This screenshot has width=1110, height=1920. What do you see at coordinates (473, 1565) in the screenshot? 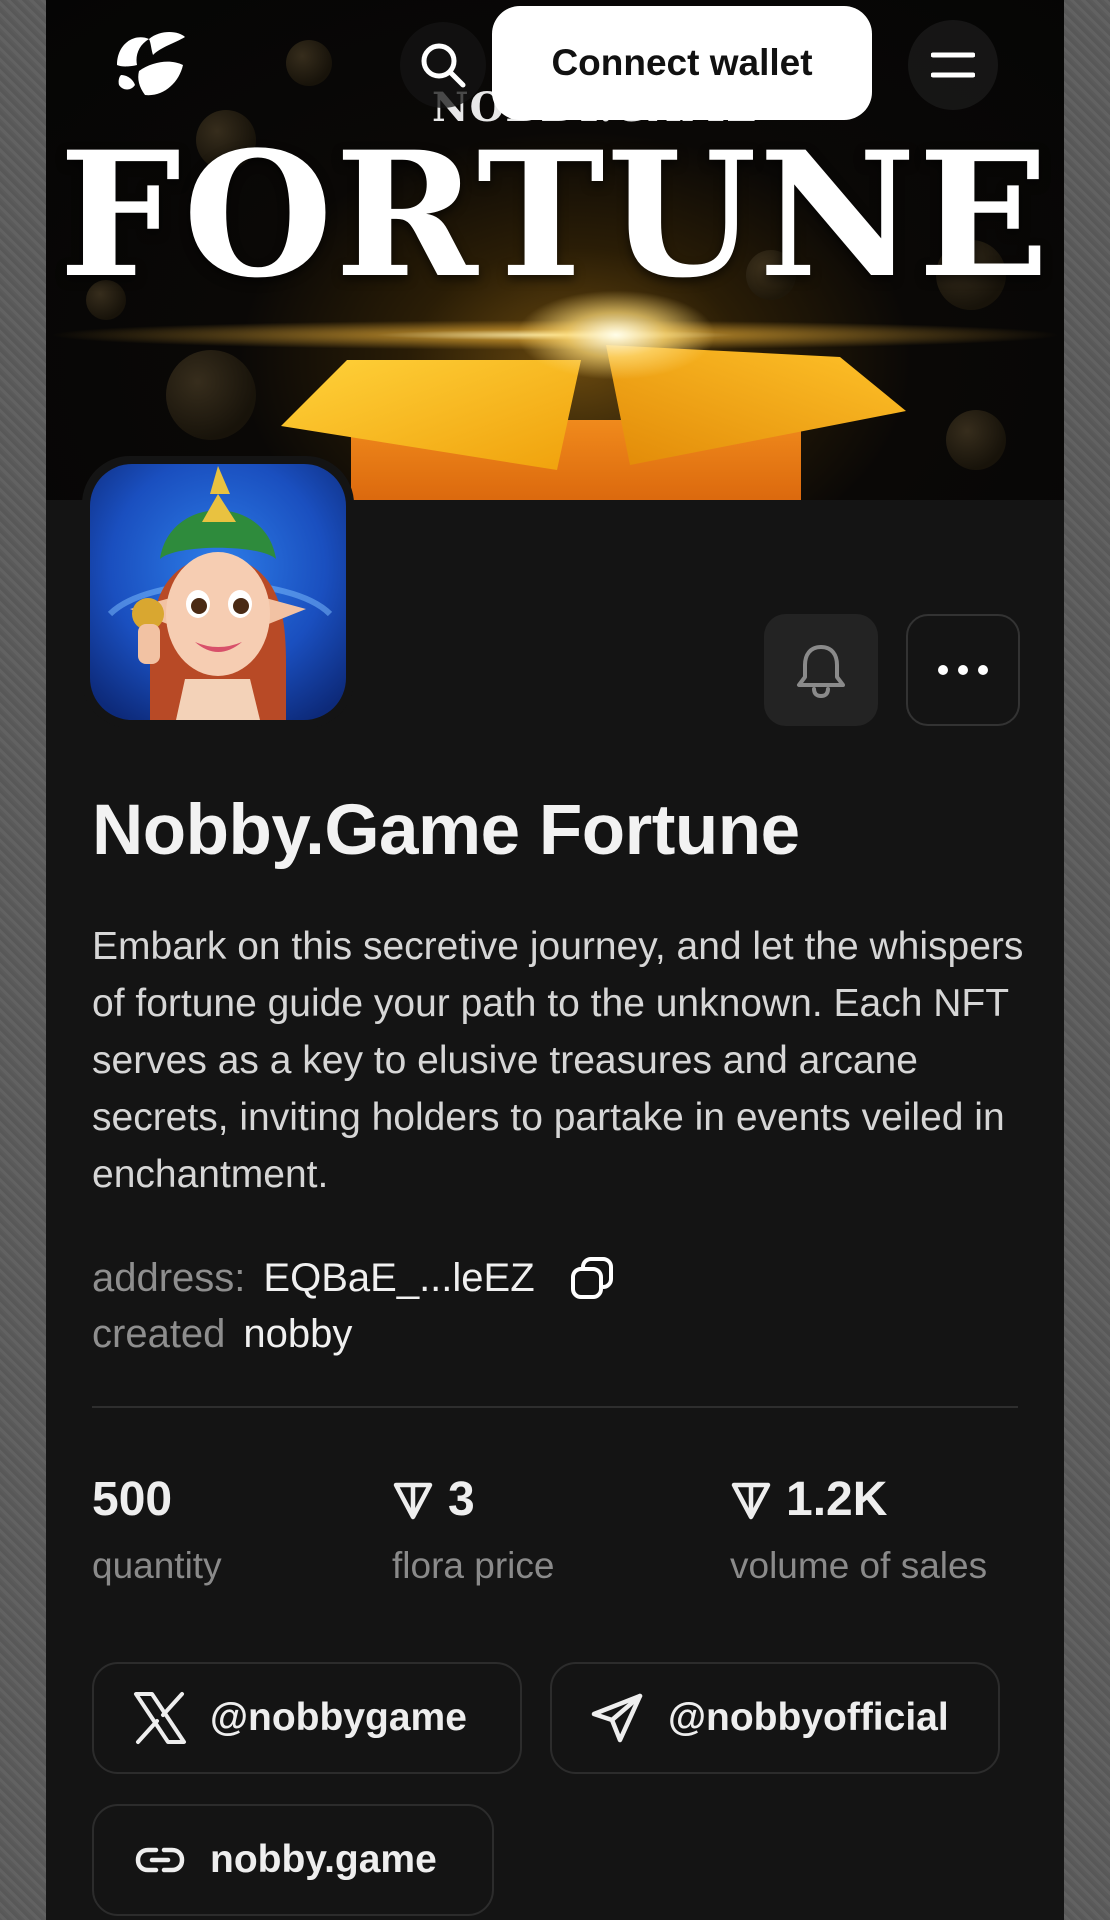
I see `stat-label: flora price` at bounding box center [473, 1565].